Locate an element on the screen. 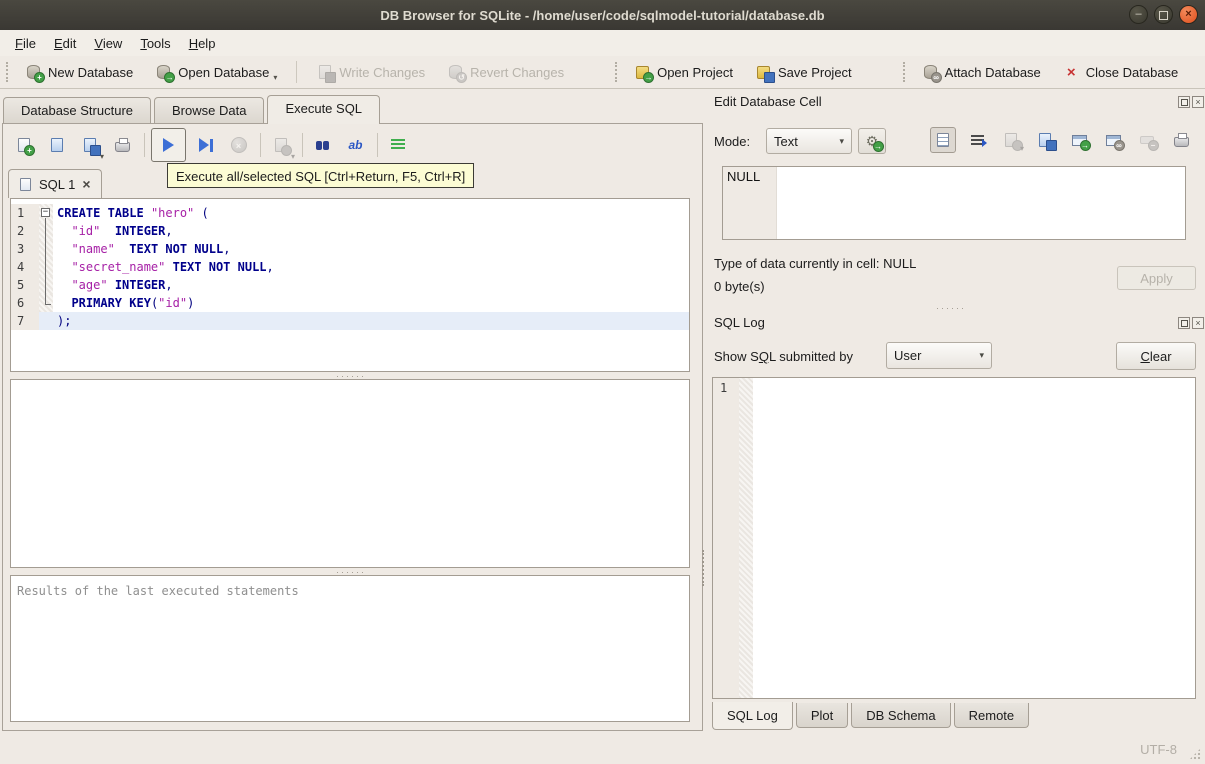 The image size is (1205, 764). revert-changes-label: Revert Changes is located at coordinates (517, 72).